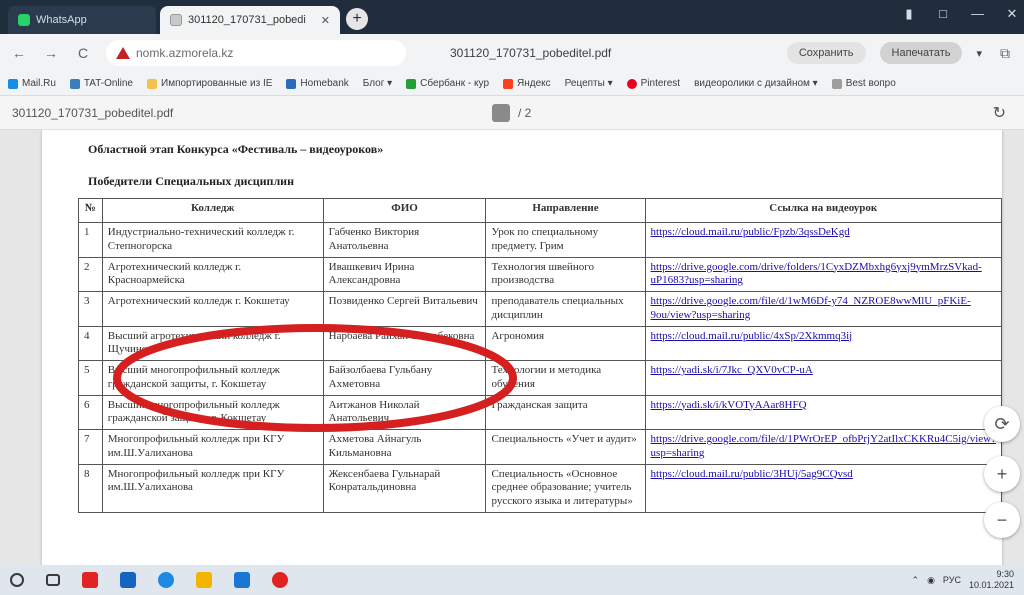 Image resolution: width=1024 pixels, height=595 pixels. Describe the element at coordinates (242, 580) in the screenshot. I see `briefcase-icon` at that location.